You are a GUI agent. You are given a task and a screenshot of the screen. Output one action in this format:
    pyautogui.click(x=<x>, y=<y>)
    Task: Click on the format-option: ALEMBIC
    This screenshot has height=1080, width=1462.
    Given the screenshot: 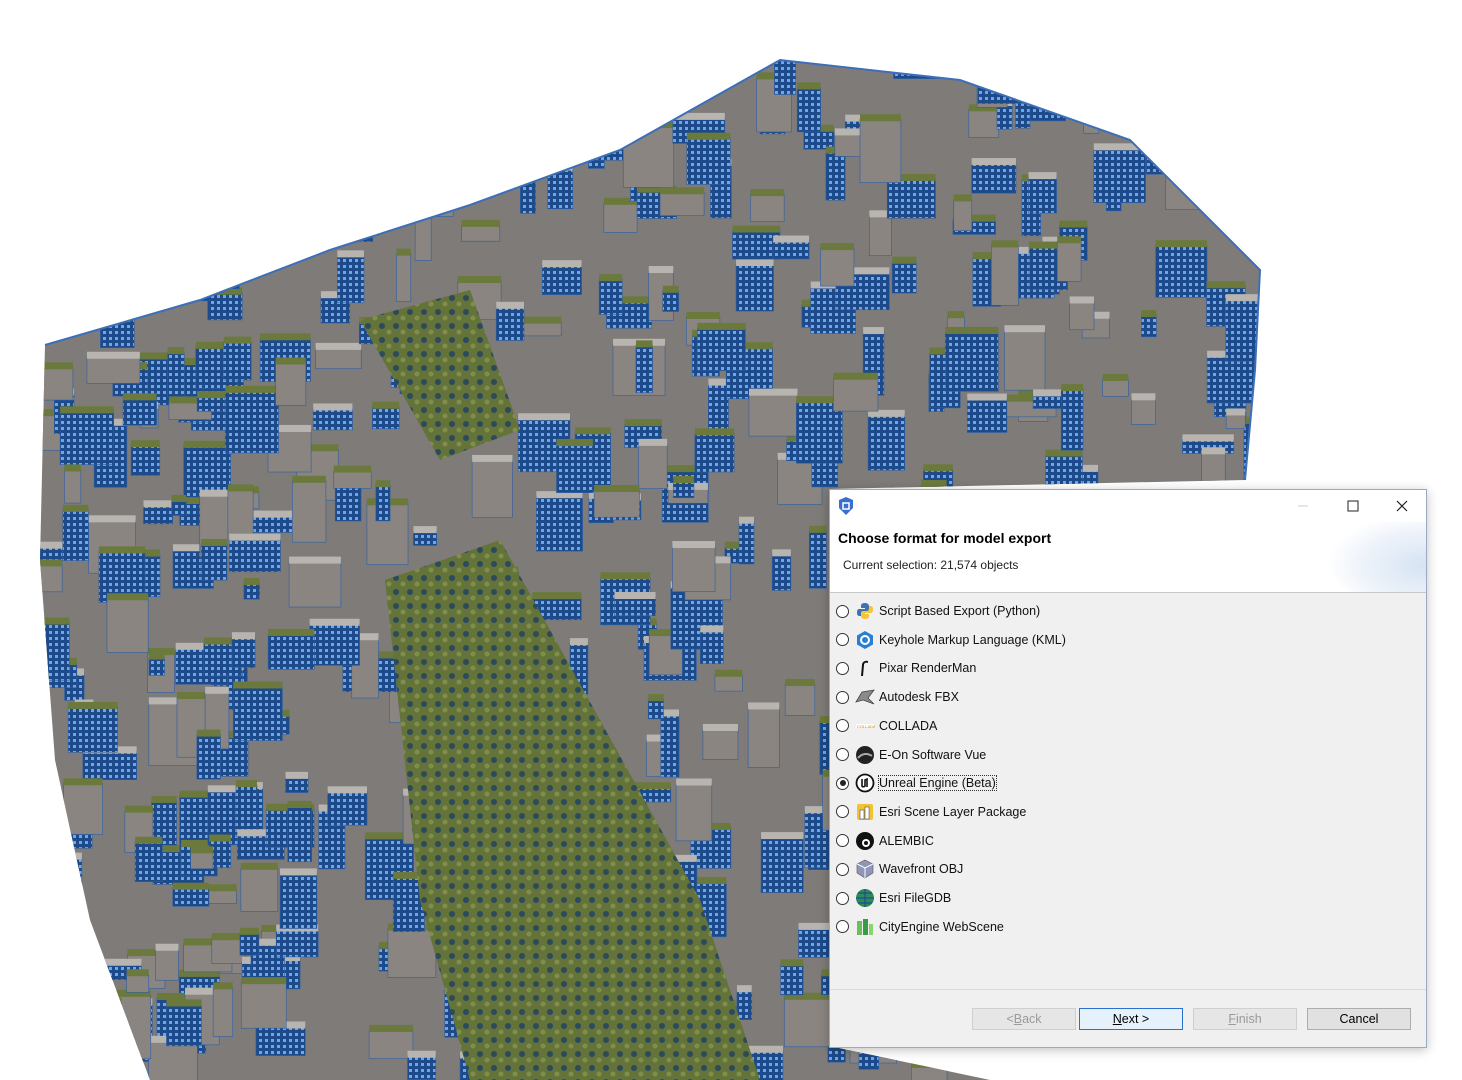 What is the action you would take?
    pyautogui.click(x=885, y=841)
    